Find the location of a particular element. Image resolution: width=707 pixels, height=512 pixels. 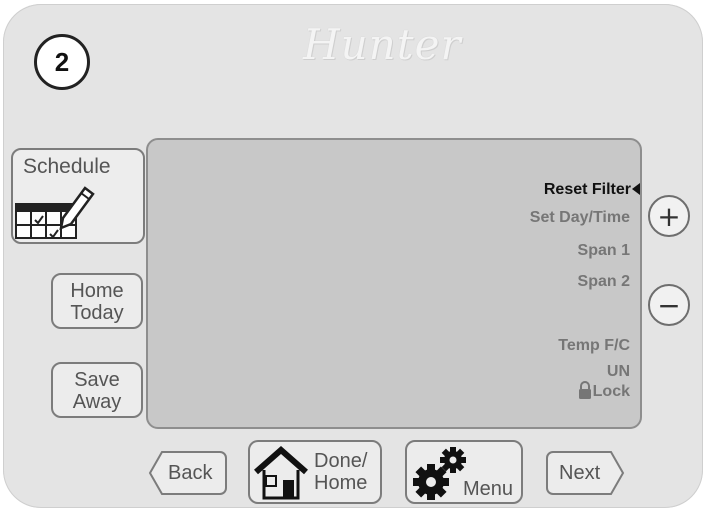

back-button: Back is located at coordinates (188, 473).